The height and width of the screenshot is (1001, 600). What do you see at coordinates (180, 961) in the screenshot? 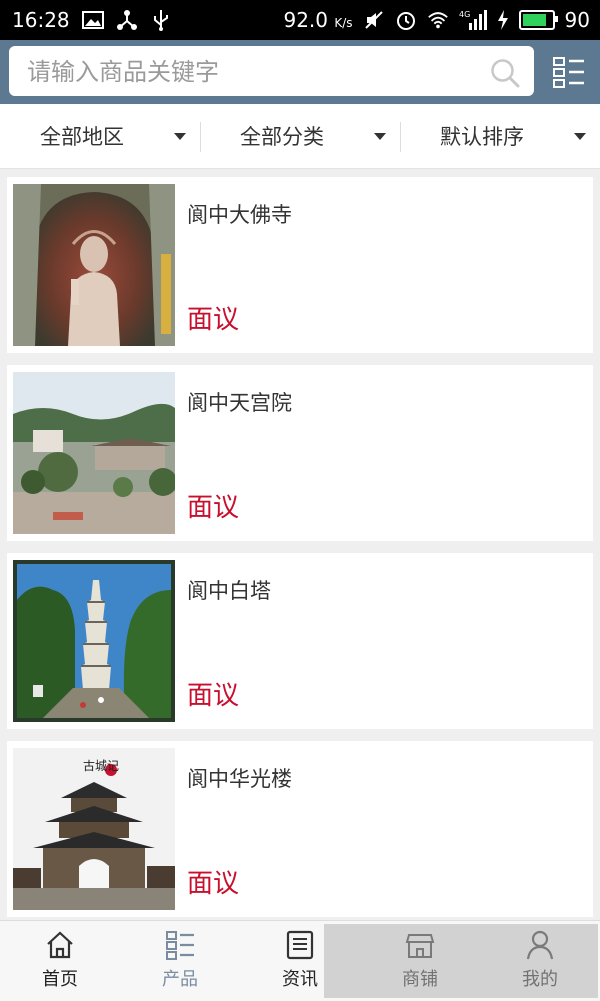
I see `nav-products: 产品` at bounding box center [180, 961].